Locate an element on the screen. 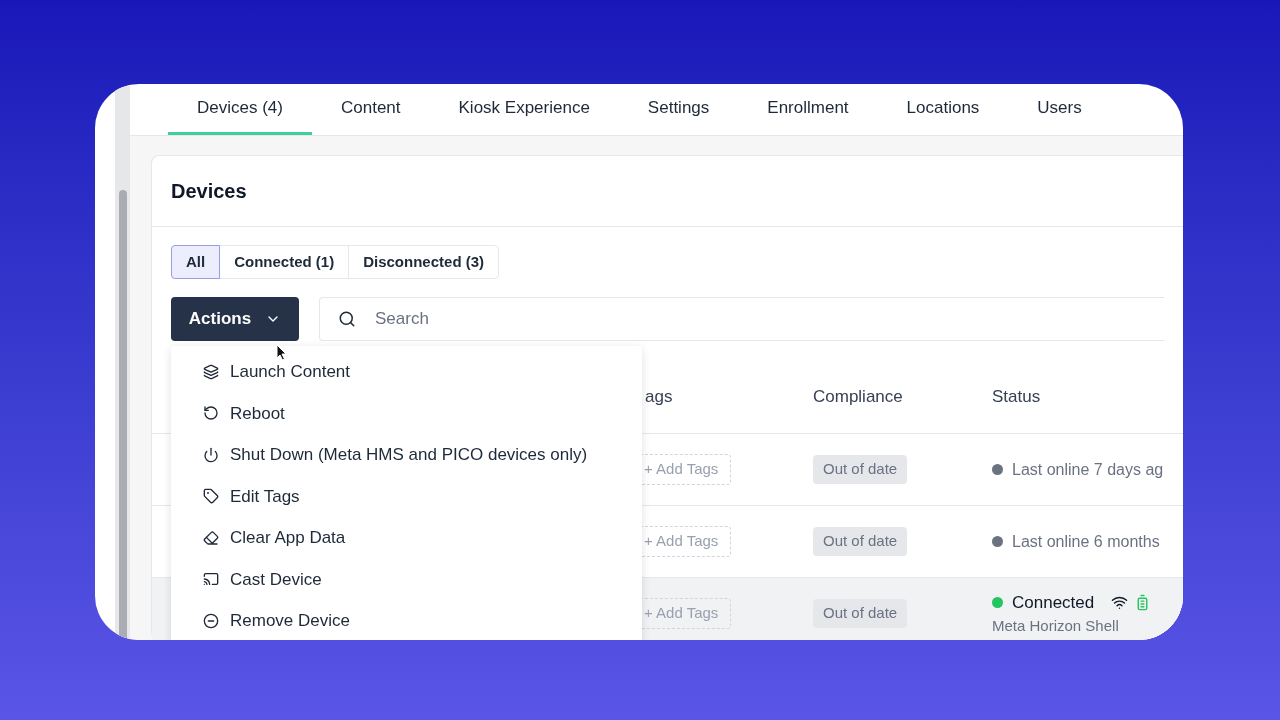 This screenshot has width=1280, height=720. nav-tab: Users is located at coordinates (1059, 109).